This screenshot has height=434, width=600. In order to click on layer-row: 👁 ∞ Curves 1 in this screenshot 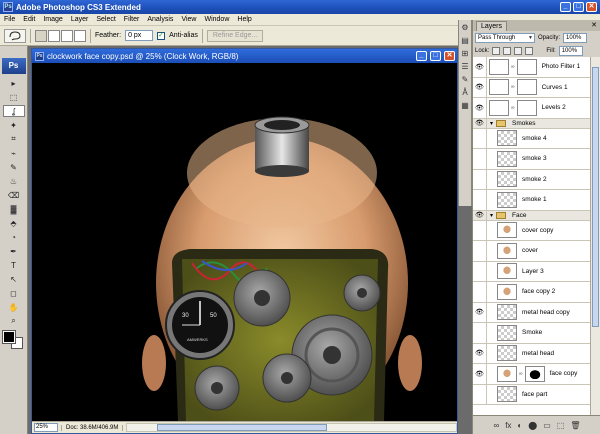, I will do `click(532, 87)`.